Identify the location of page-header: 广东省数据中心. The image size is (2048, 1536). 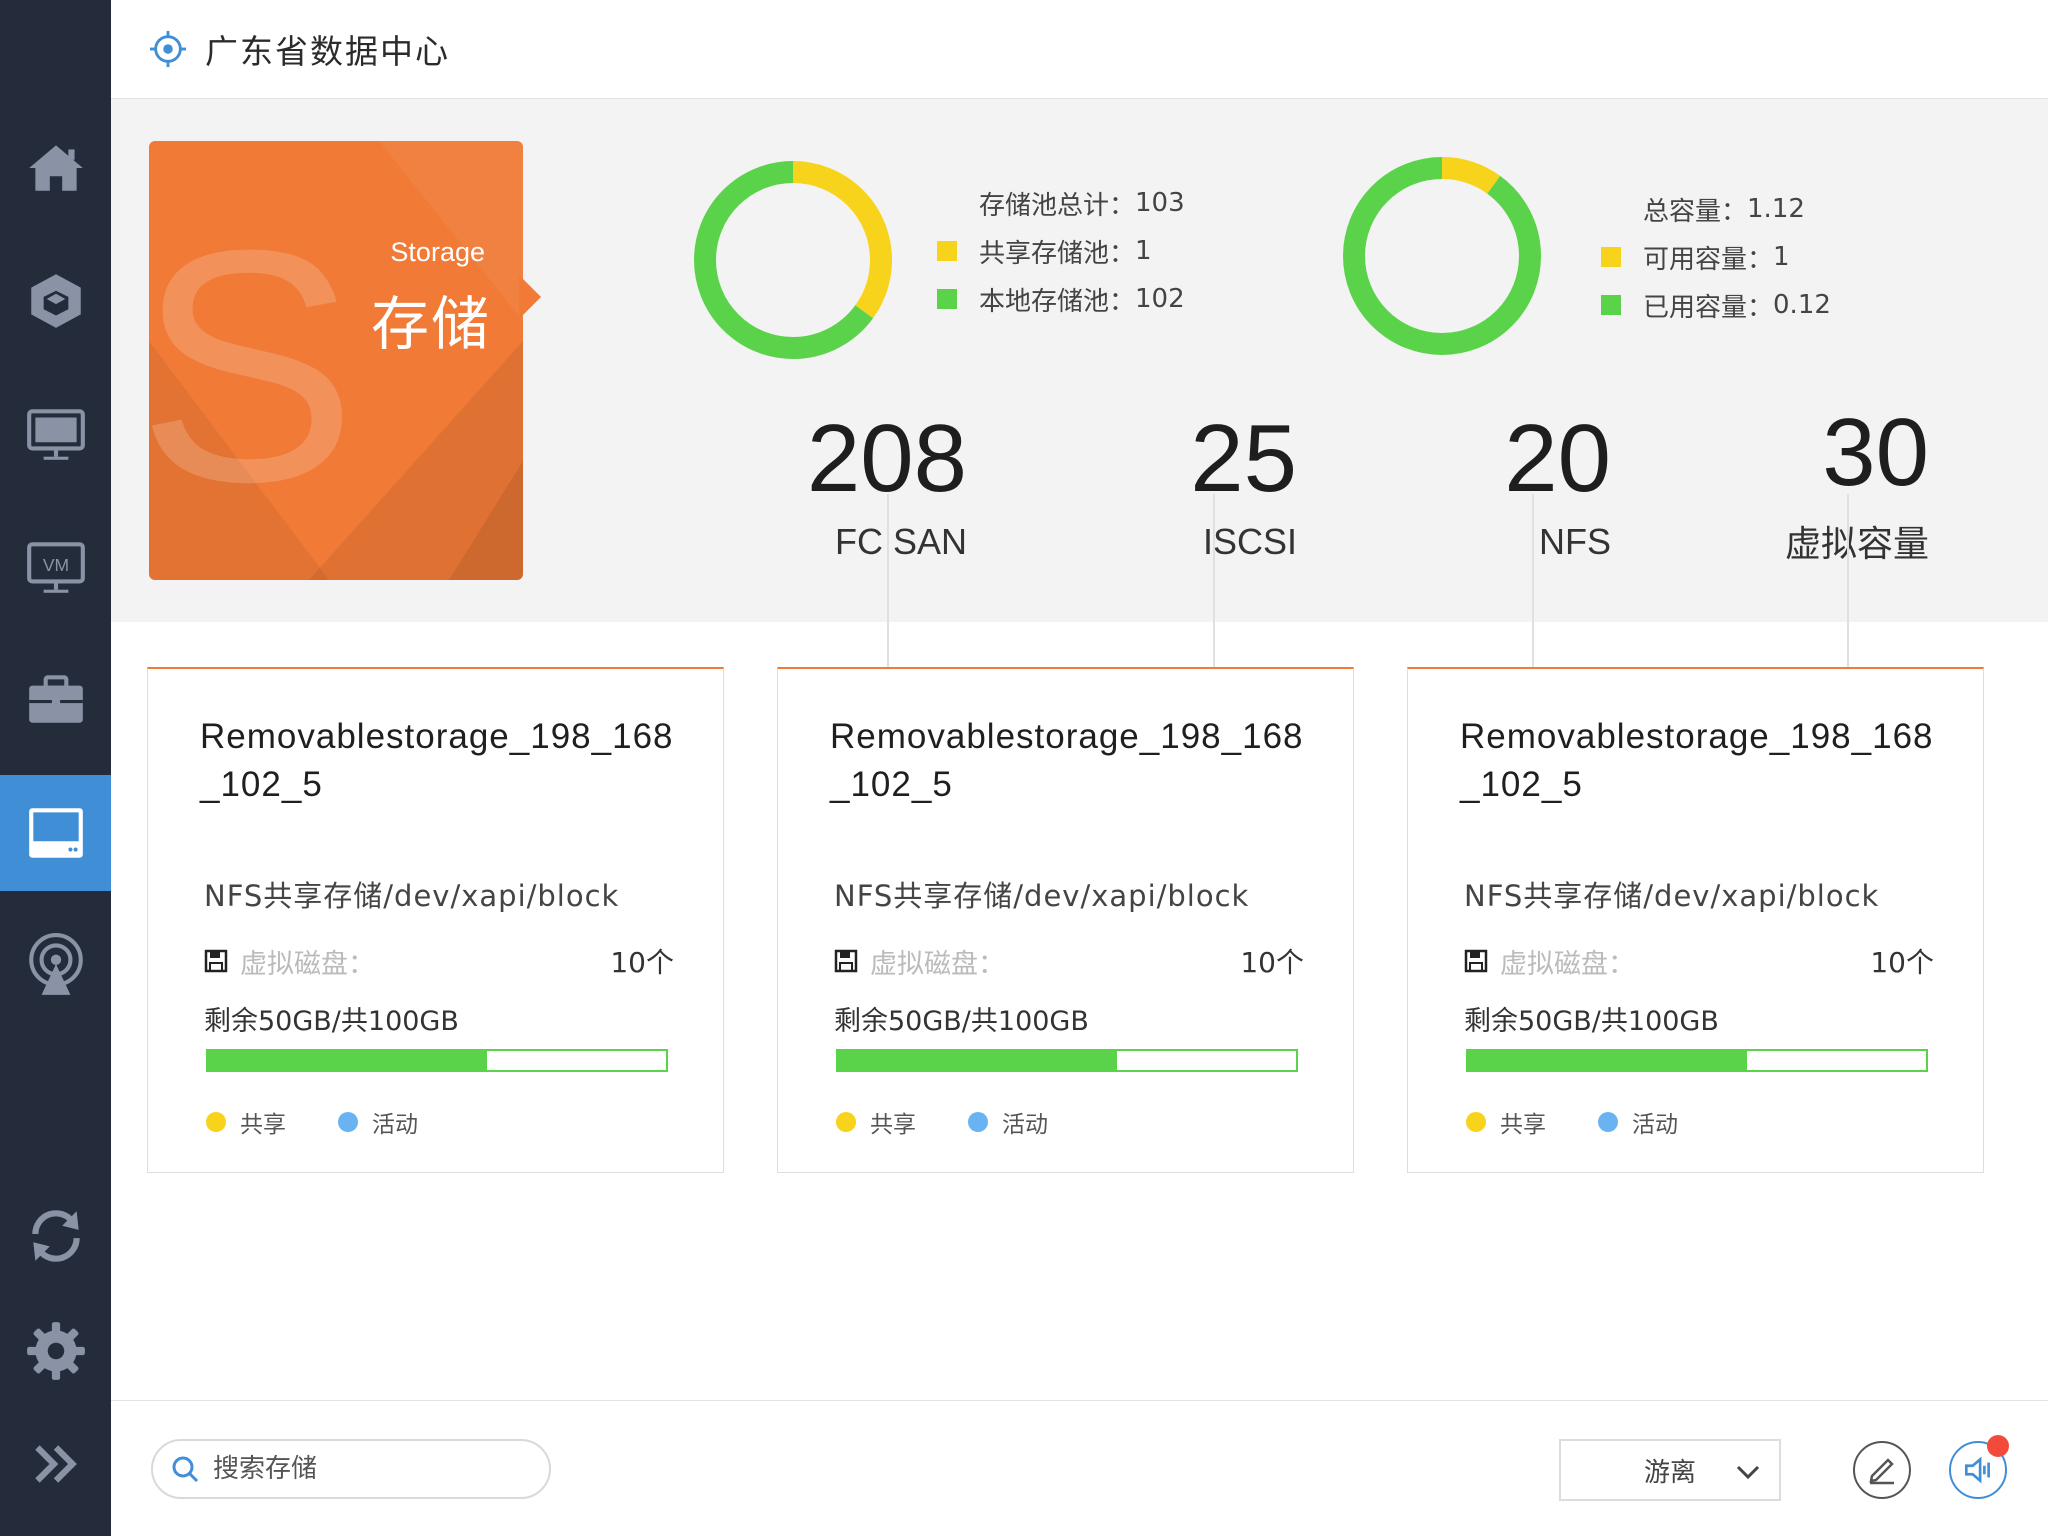
(1079, 49).